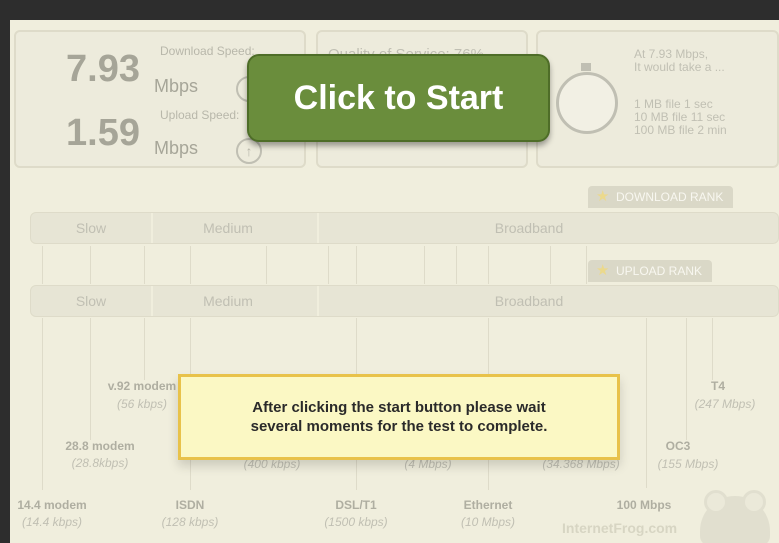 Image resolution: width=779 pixels, height=543 pixels. Describe the element at coordinates (404, 228) in the screenshot. I see `download-rank-bar: Slow Medium Broadband` at that location.